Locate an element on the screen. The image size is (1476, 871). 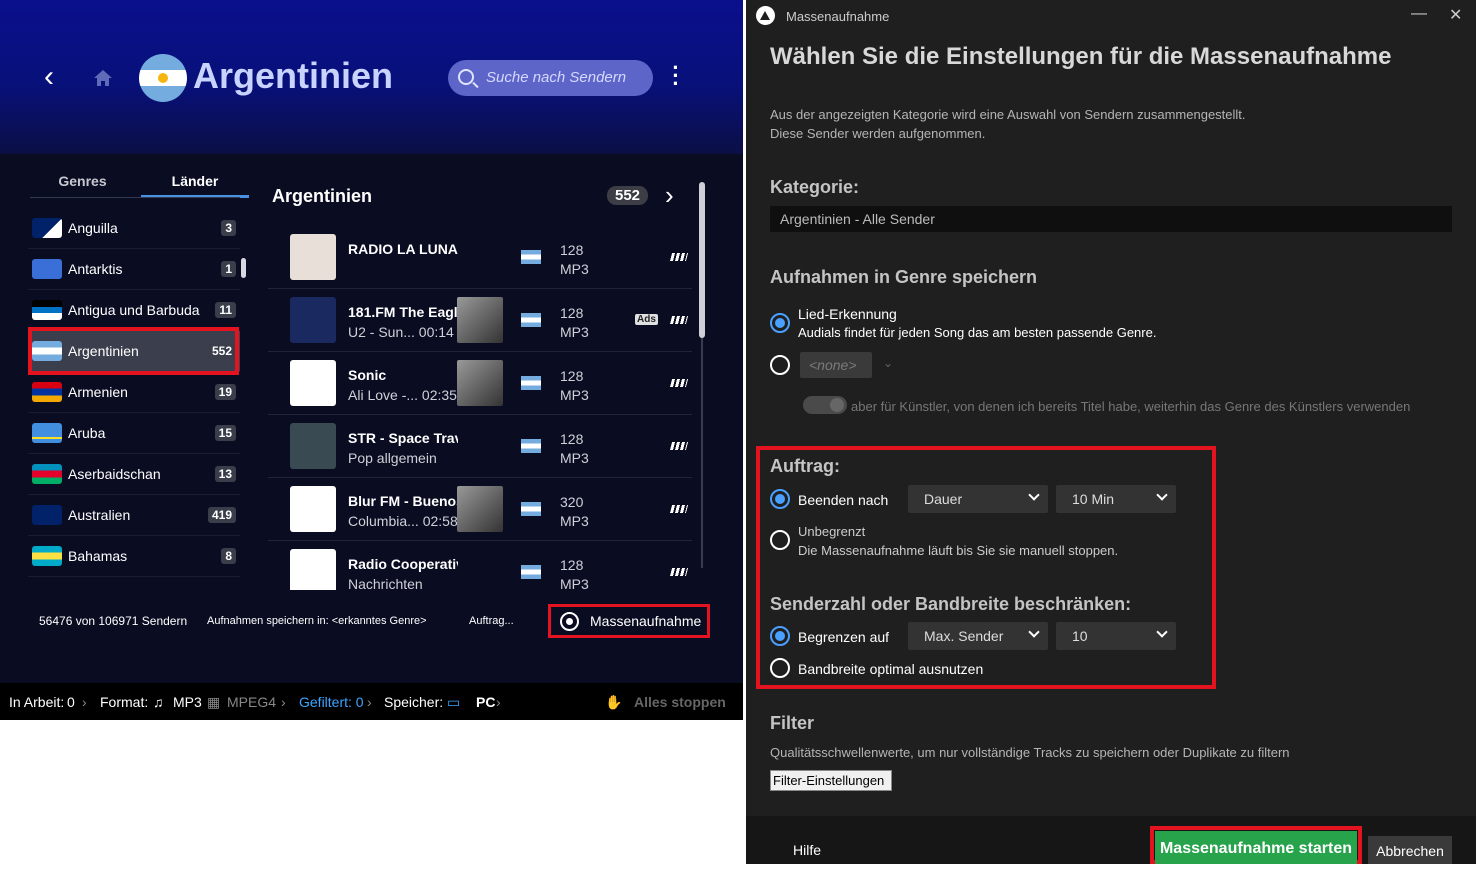
format-mpeg4: MPEG4 is located at coordinates (251, 702).